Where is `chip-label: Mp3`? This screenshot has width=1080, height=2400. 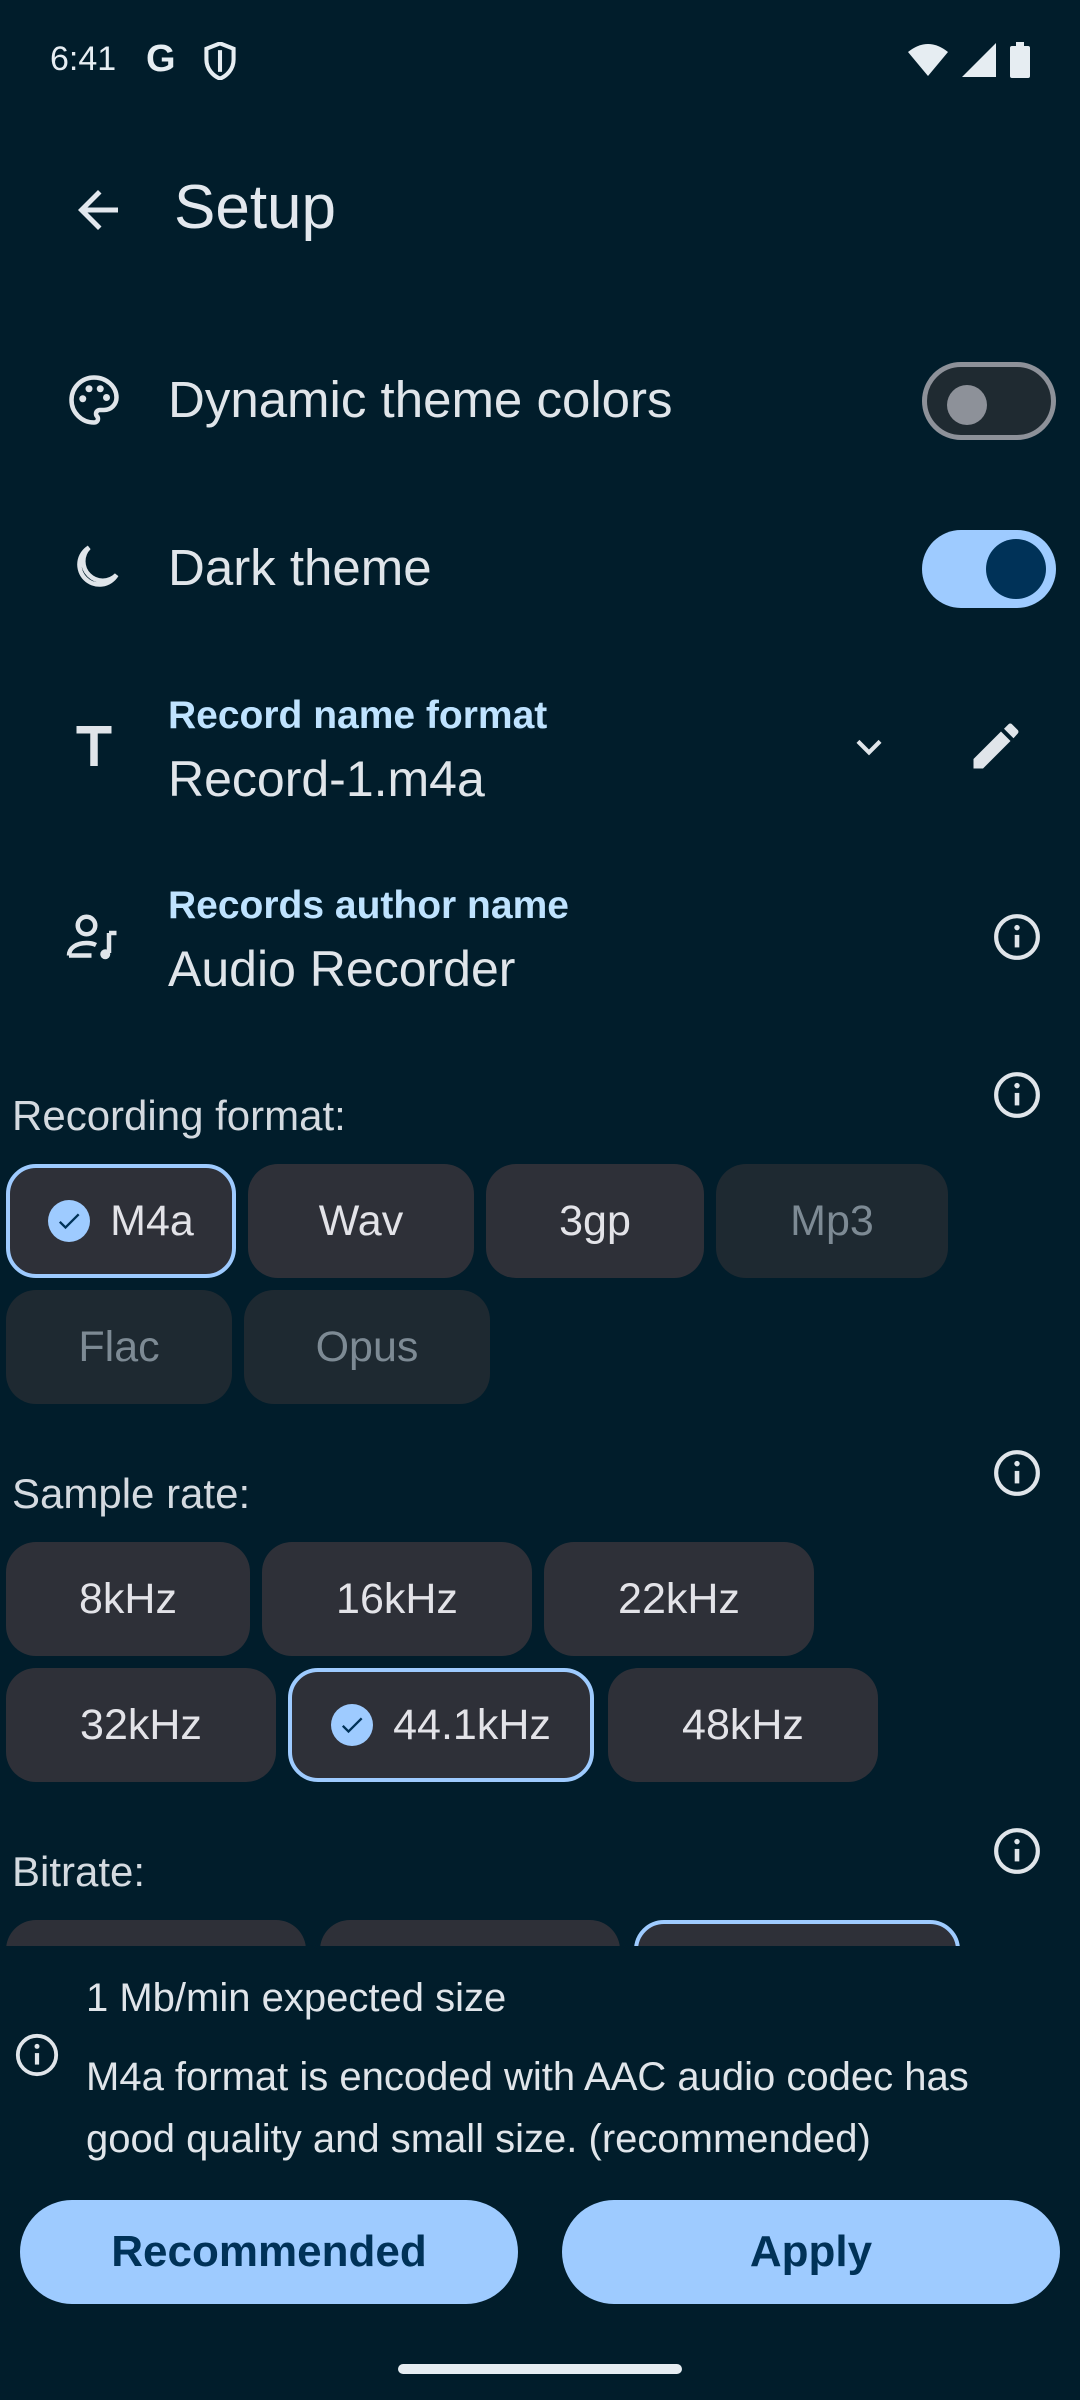
chip-label: Mp3 is located at coordinates (832, 1220).